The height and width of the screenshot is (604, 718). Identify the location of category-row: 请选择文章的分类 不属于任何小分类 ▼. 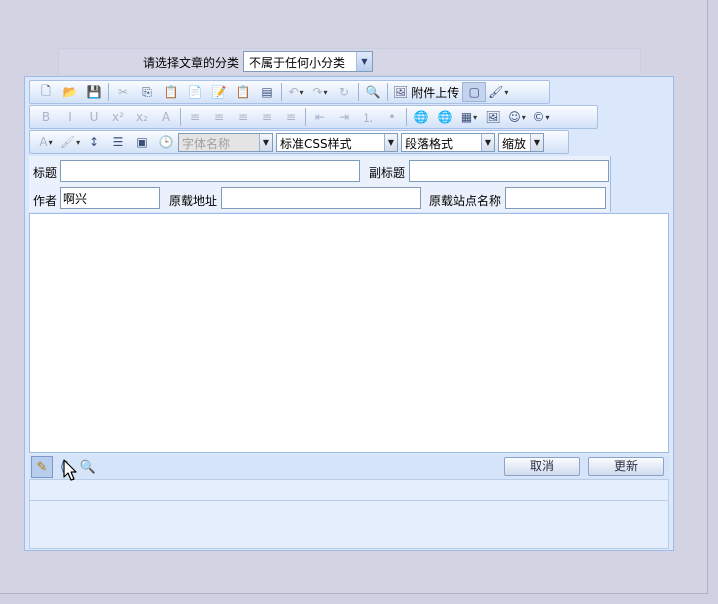
(349, 61).